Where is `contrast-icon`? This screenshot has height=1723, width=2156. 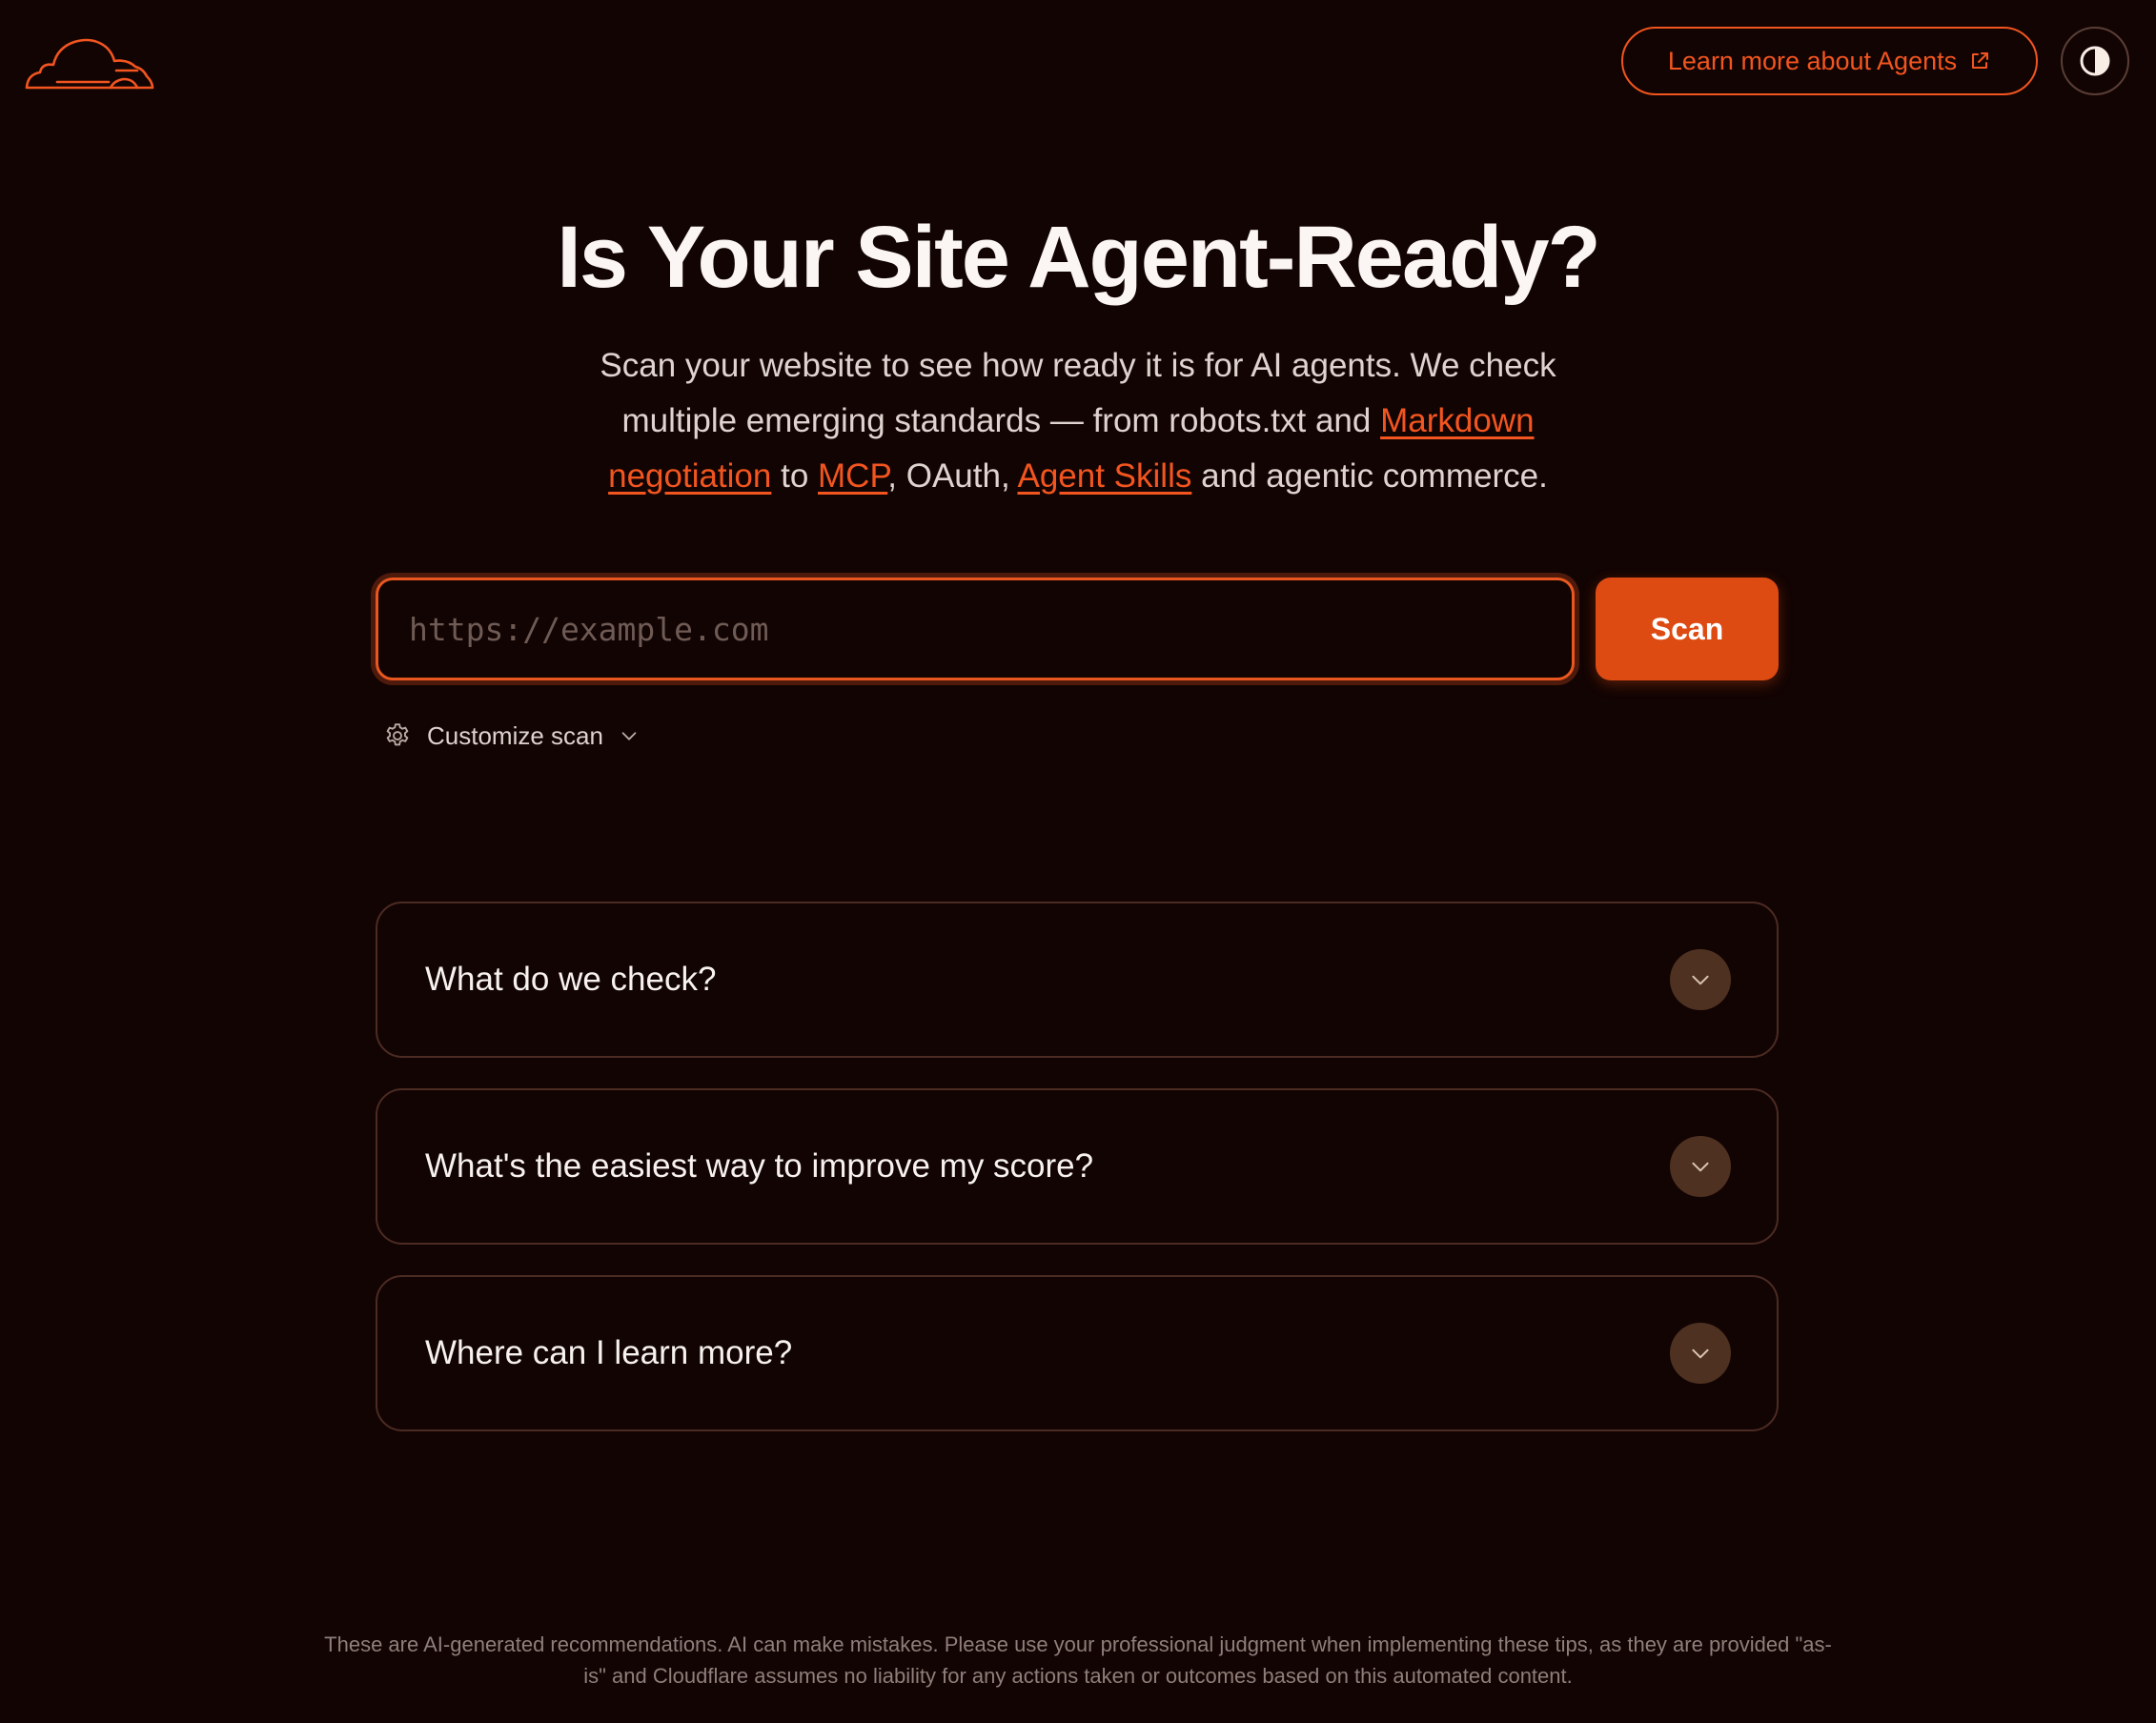
contrast-icon is located at coordinates (2095, 61).